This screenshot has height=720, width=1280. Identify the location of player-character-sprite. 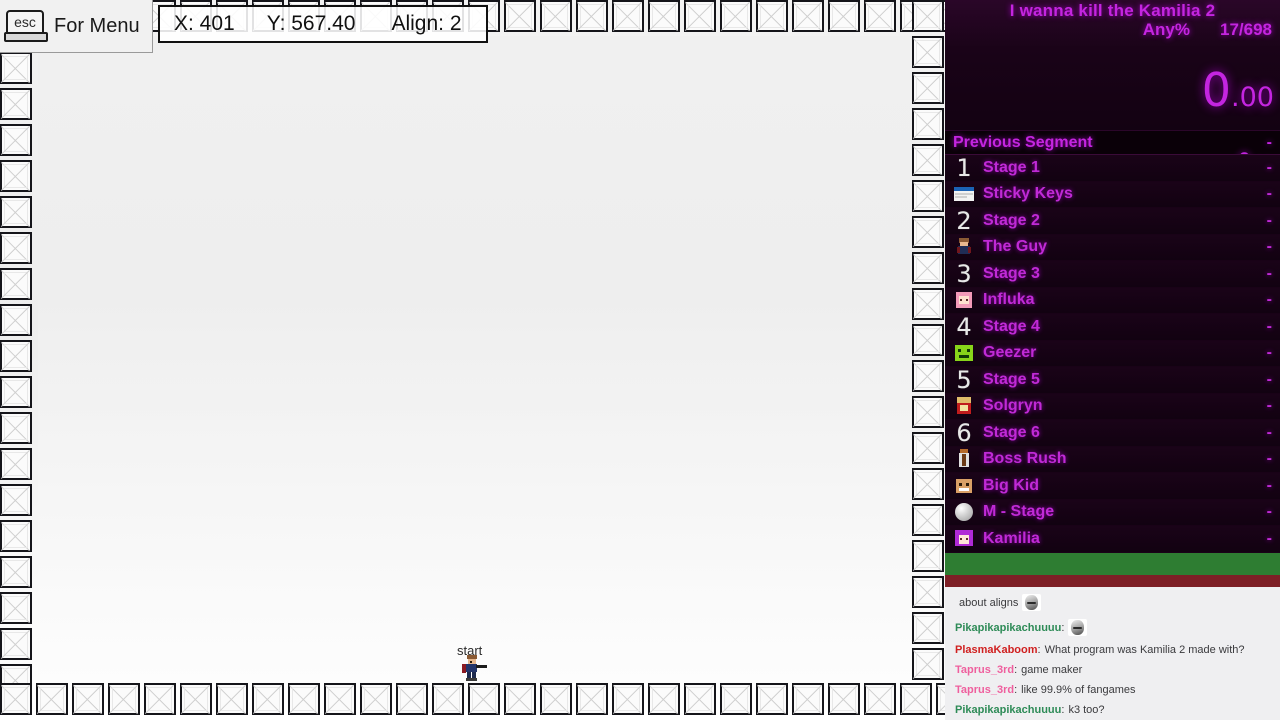
(473, 668).